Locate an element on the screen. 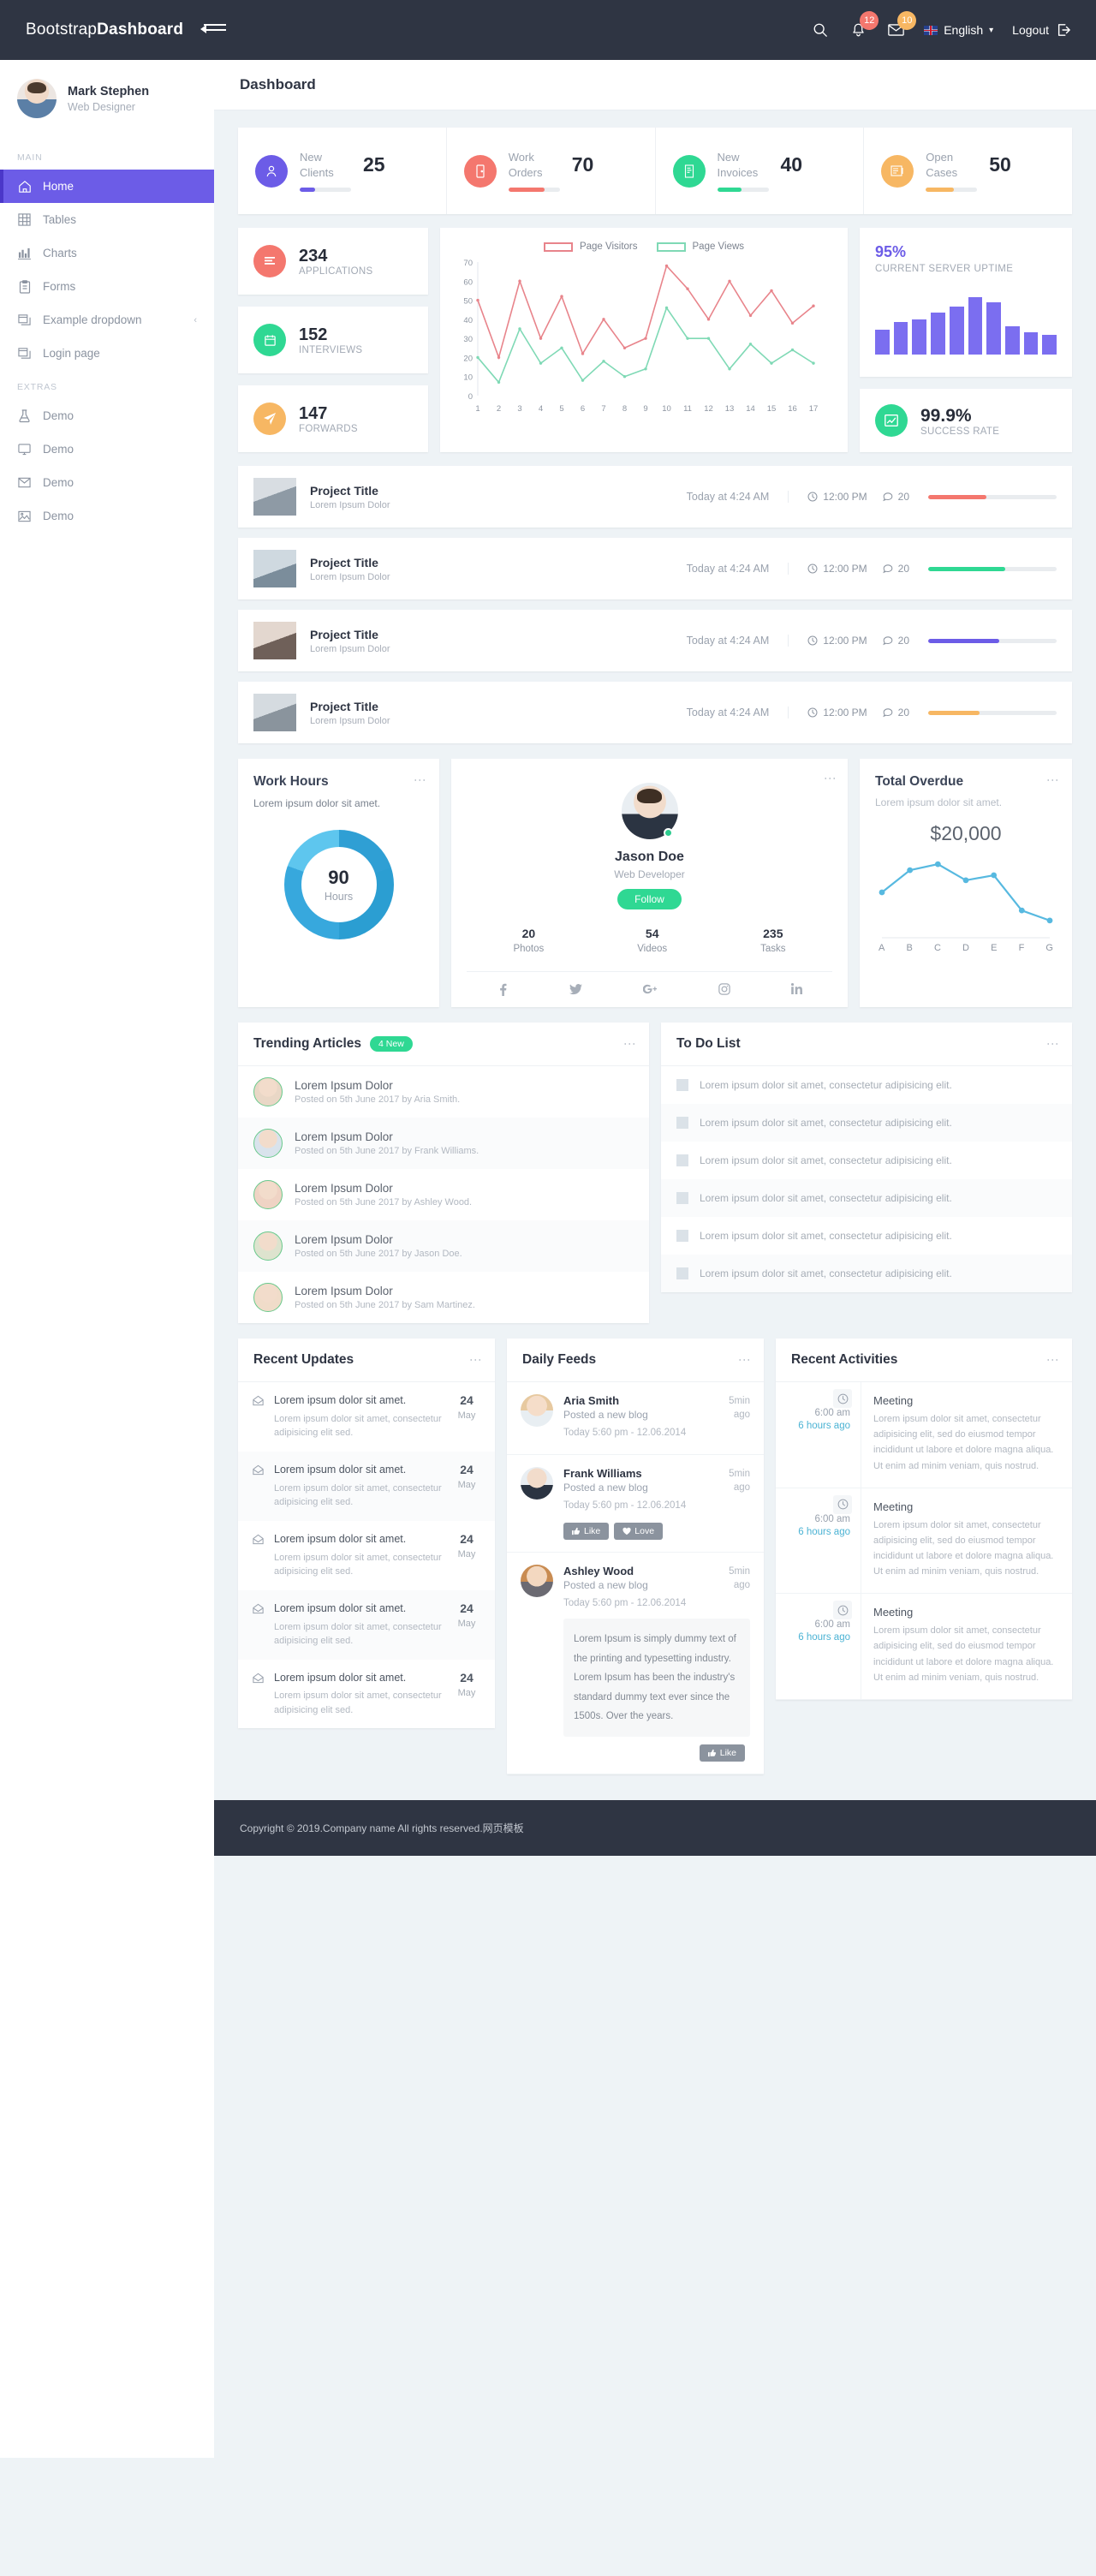 The width and height of the screenshot is (1096, 2576). daily-feeds-menu-icon: ⋮ is located at coordinates (745, 1360).